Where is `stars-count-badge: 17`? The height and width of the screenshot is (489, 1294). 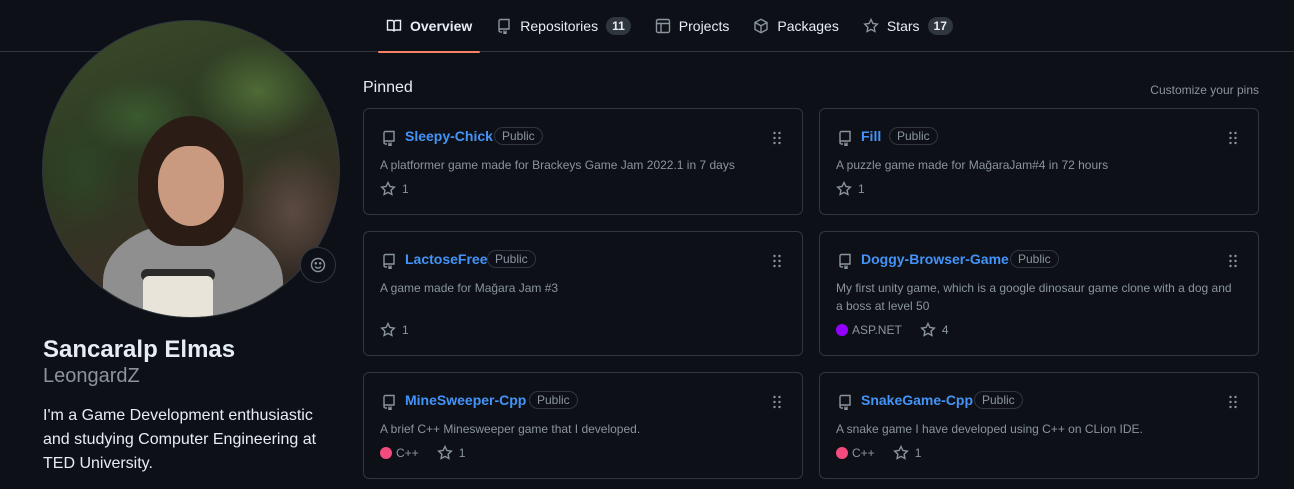
stars-count-badge: 17 is located at coordinates (940, 26).